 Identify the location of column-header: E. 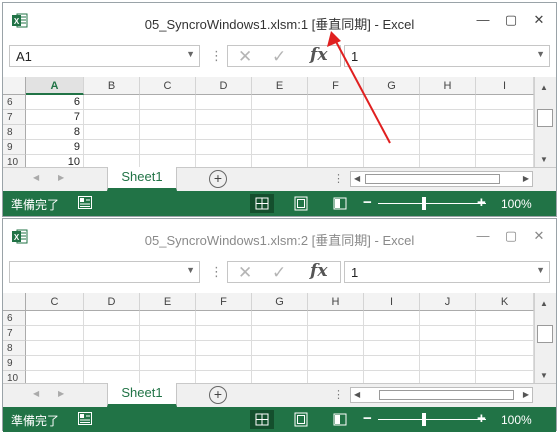
(168, 302).